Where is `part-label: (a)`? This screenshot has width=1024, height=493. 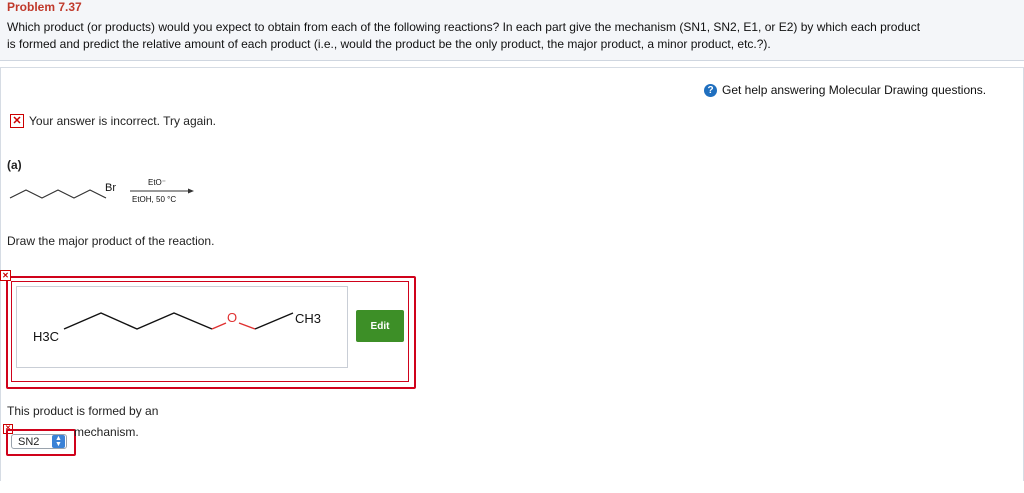
part-label: (a) is located at coordinates (14, 165).